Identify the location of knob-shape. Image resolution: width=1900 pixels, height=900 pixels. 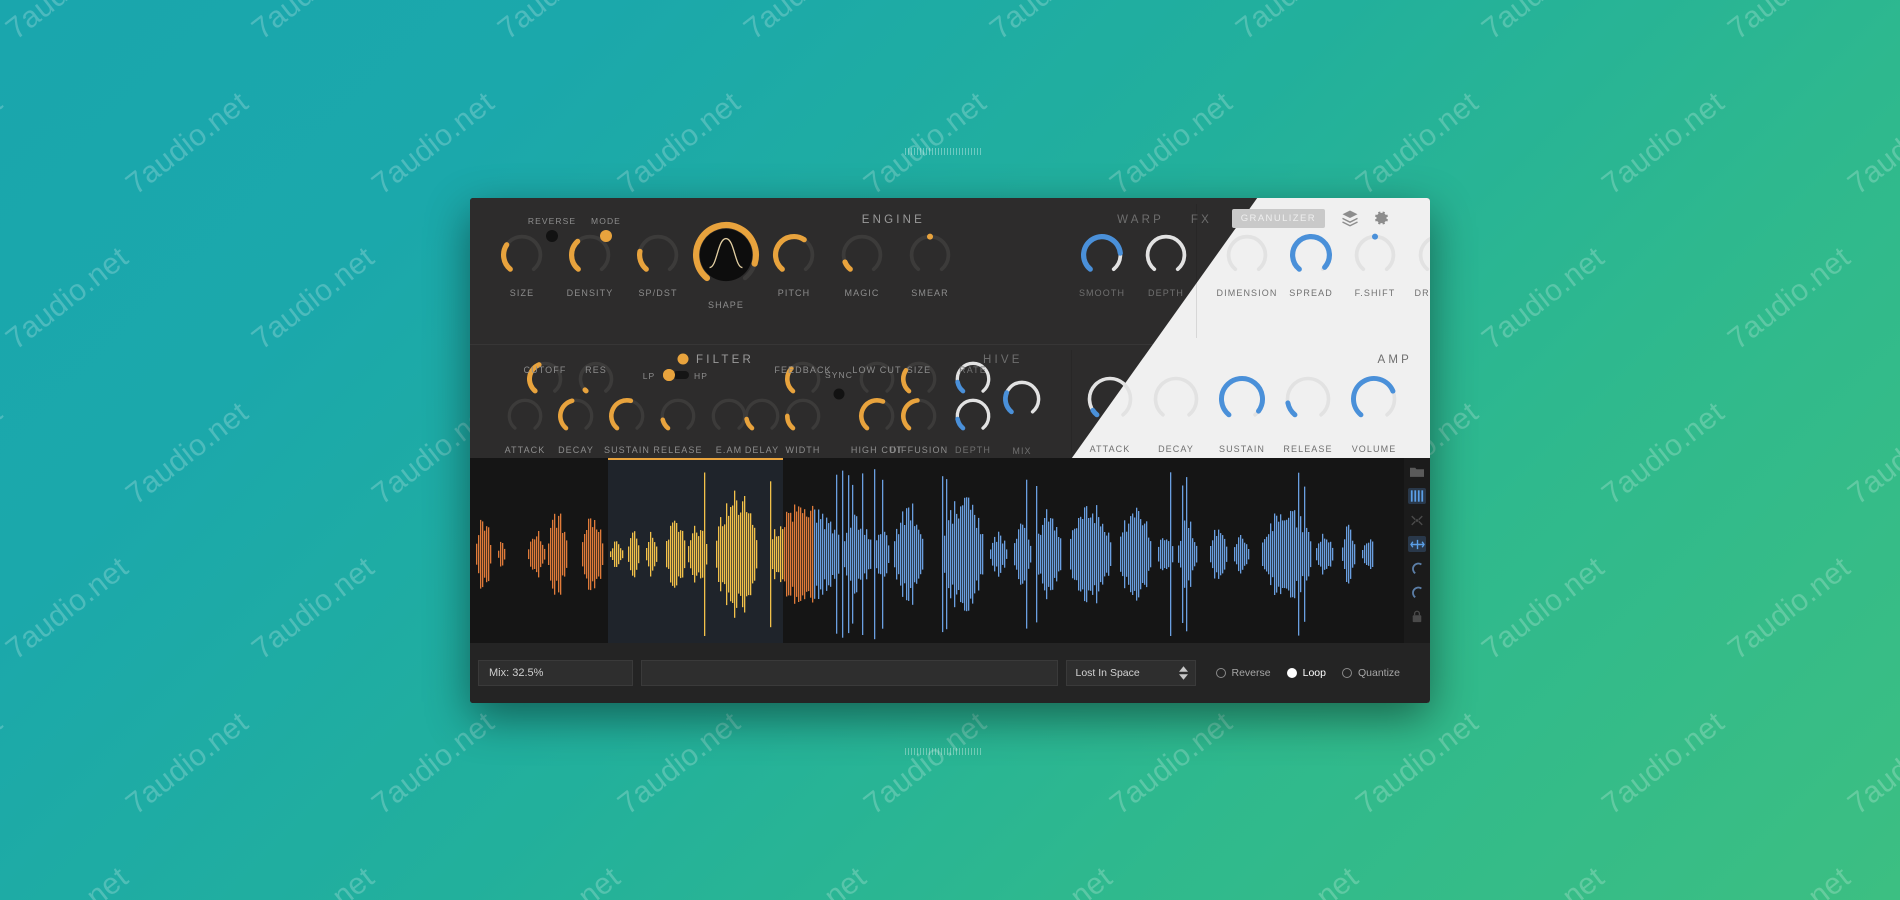
(726, 255).